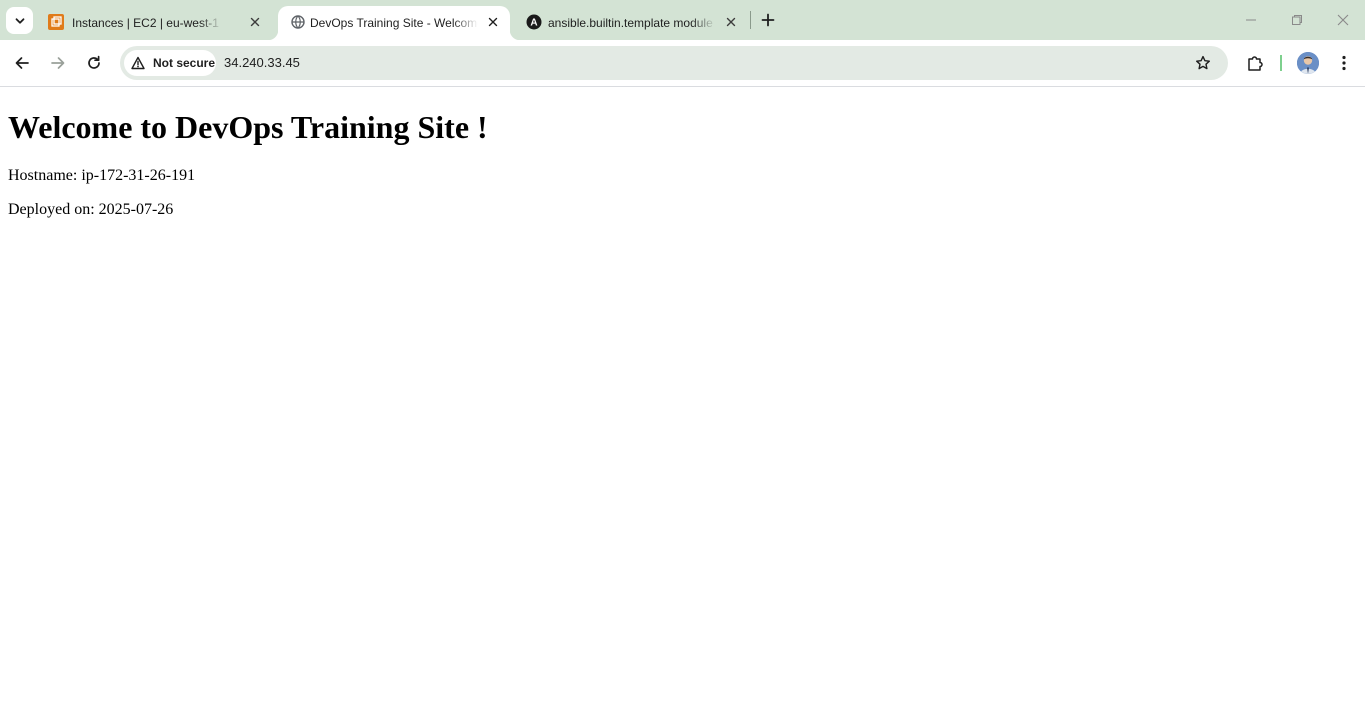 The width and height of the screenshot is (1365, 718). I want to click on arrow-left-icon, so click(22, 63).